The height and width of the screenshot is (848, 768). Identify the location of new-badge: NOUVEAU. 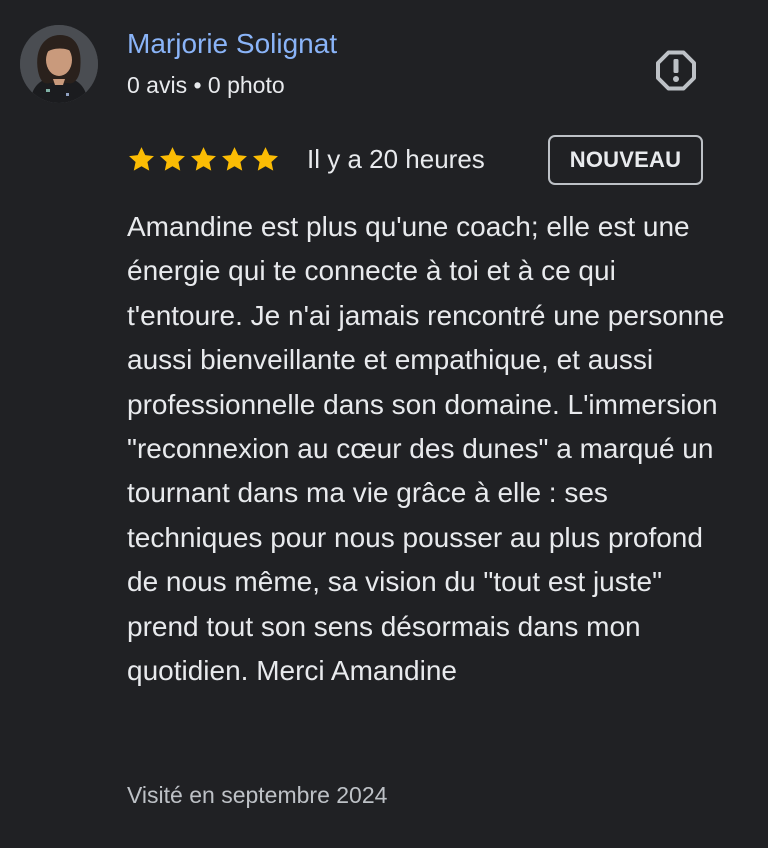
(625, 160).